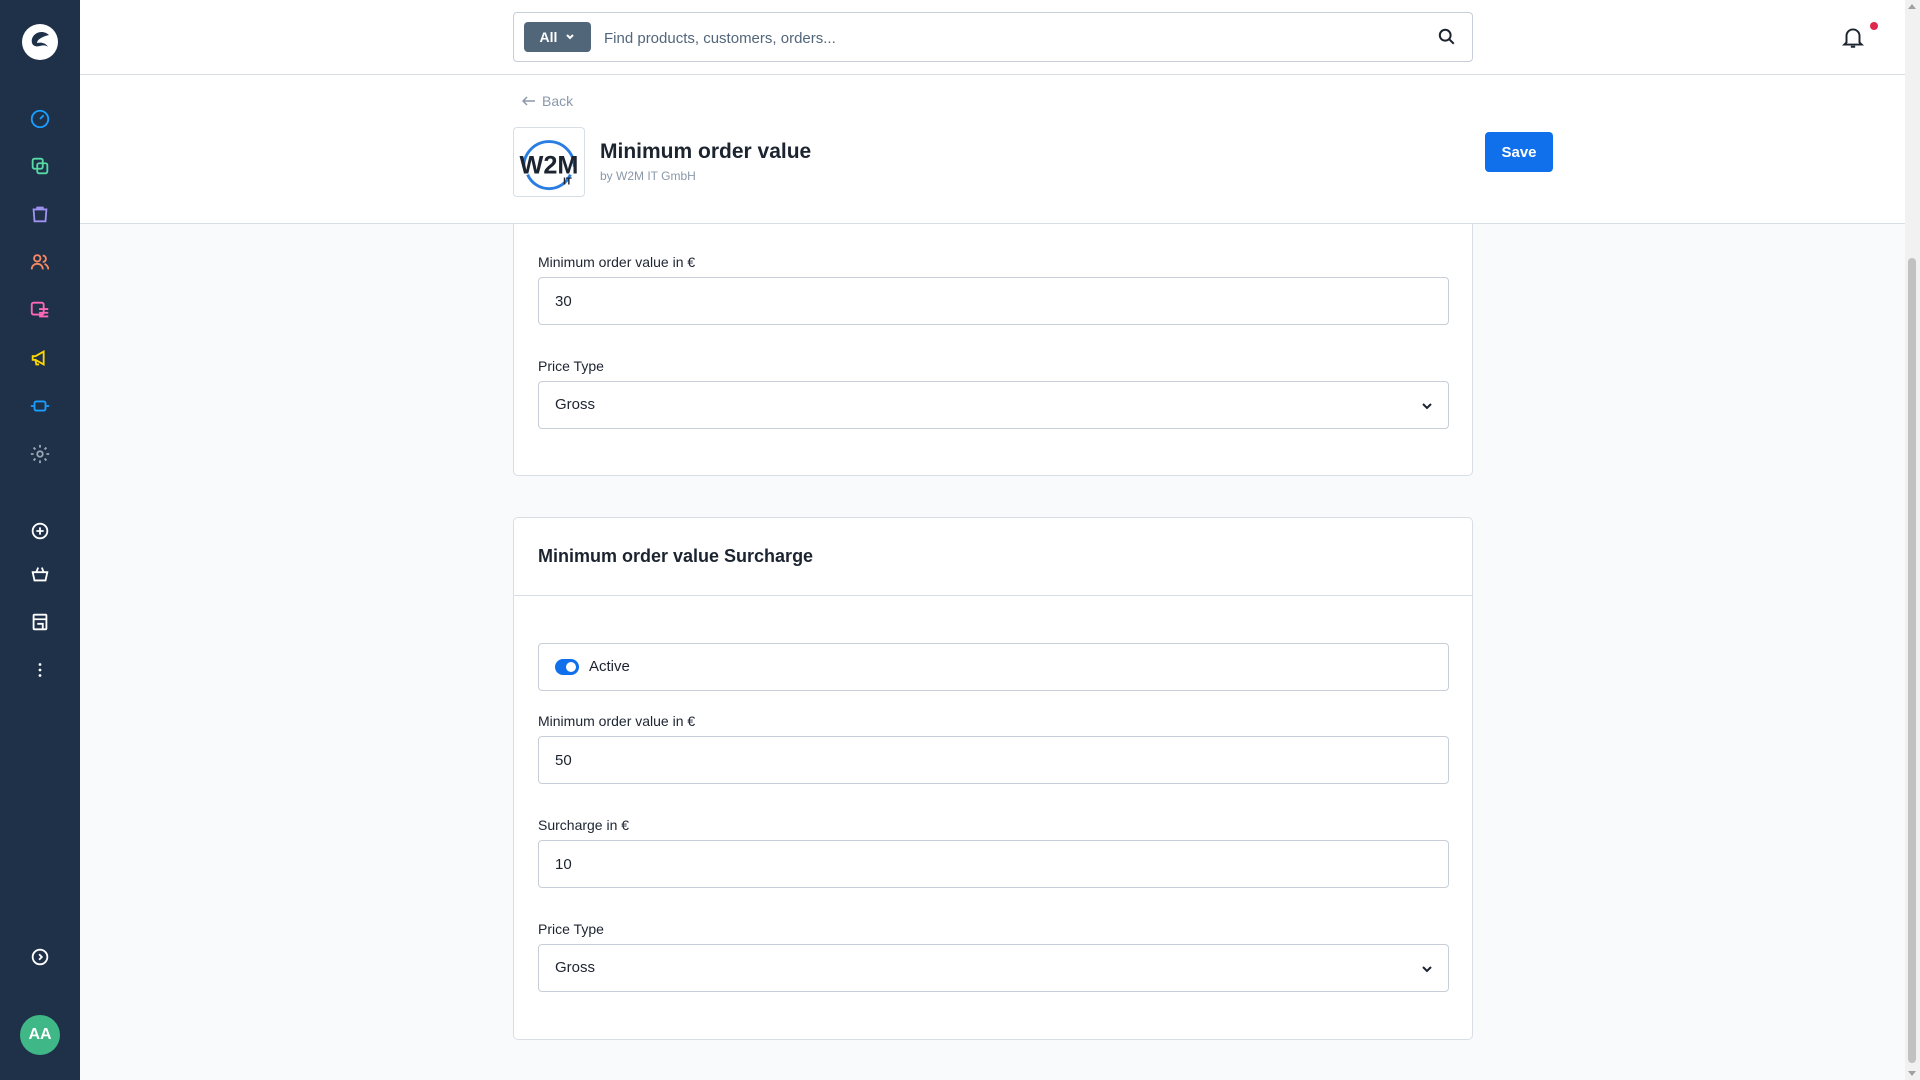 The height and width of the screenshot is (1080, 1920). What do you see at coordinates (706, 151) in the screenshot?
I see `page-title: Minimum order value` at bounding box center [706, 151].